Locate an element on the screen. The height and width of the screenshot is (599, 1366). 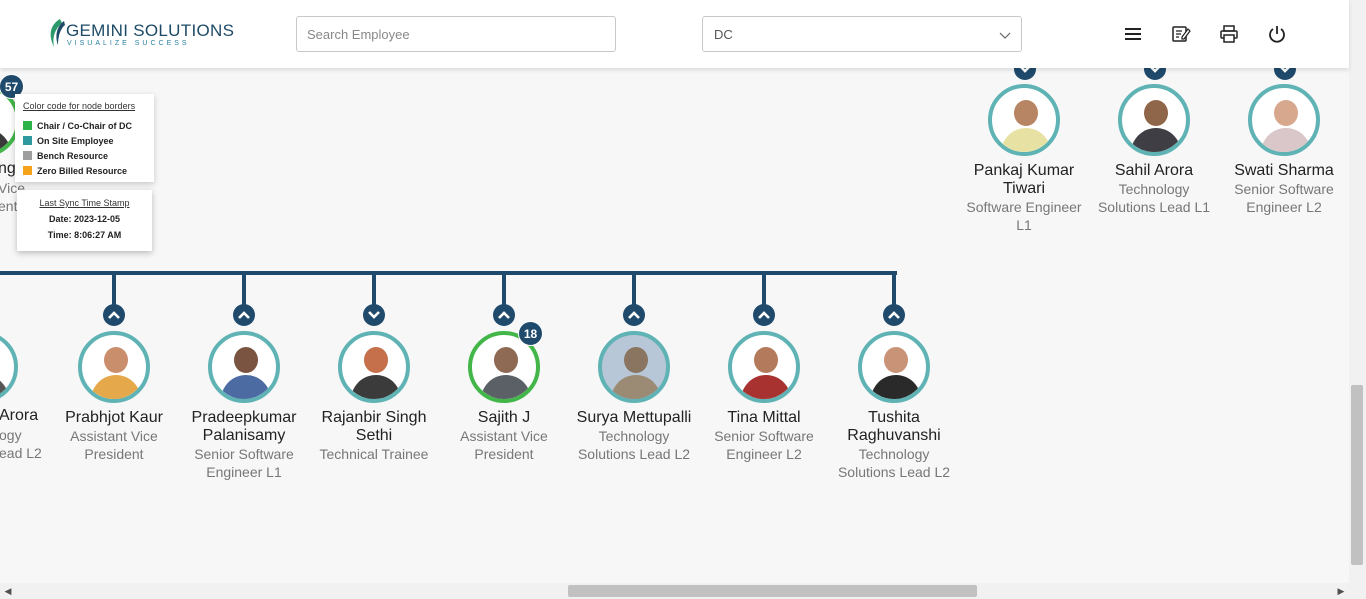
vertical-scrollbar-thumb is located at coordinates (1357, 475).